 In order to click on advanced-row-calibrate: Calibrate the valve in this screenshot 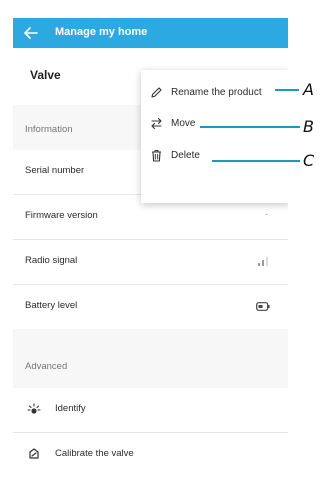, I will do `click(150, 449)`.